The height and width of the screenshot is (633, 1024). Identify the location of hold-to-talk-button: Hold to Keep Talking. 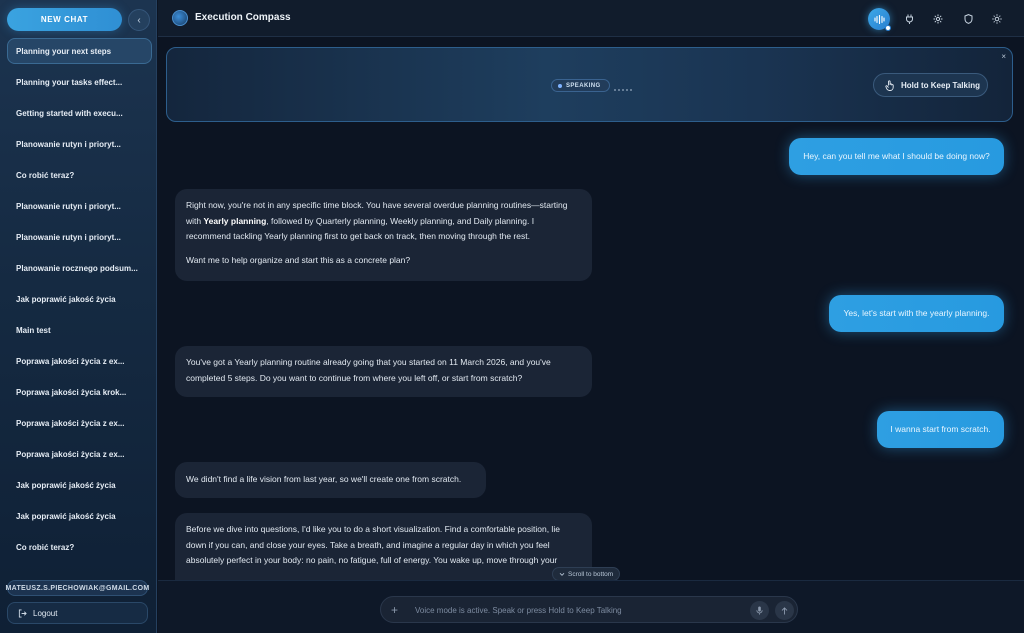
(930, 85).